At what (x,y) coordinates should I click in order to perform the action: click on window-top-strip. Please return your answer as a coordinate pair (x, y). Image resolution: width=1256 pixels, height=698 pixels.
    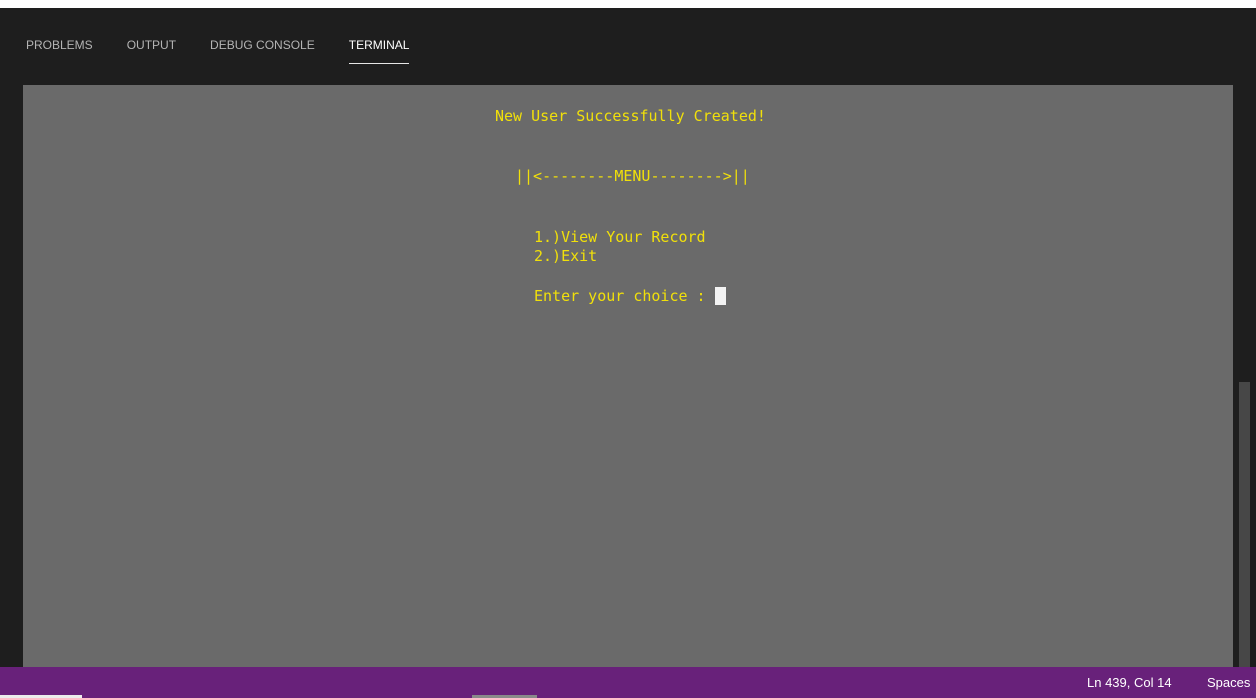
    Looking at the image, I should click on (628, 4).